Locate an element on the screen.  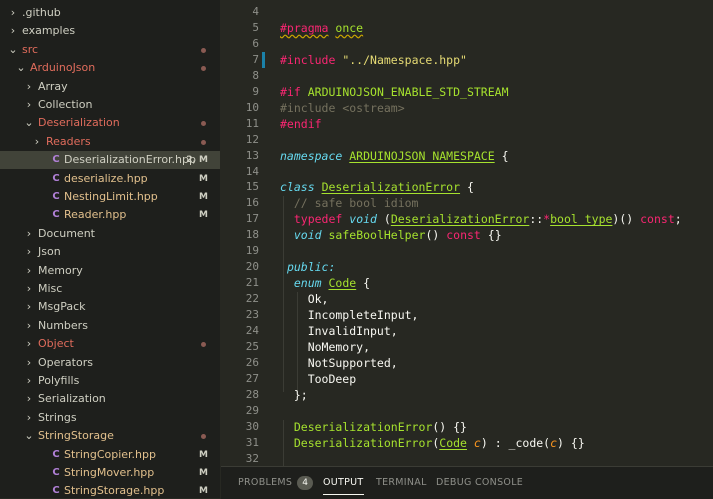
status-dot-icon is located at coordinates (203, 69).